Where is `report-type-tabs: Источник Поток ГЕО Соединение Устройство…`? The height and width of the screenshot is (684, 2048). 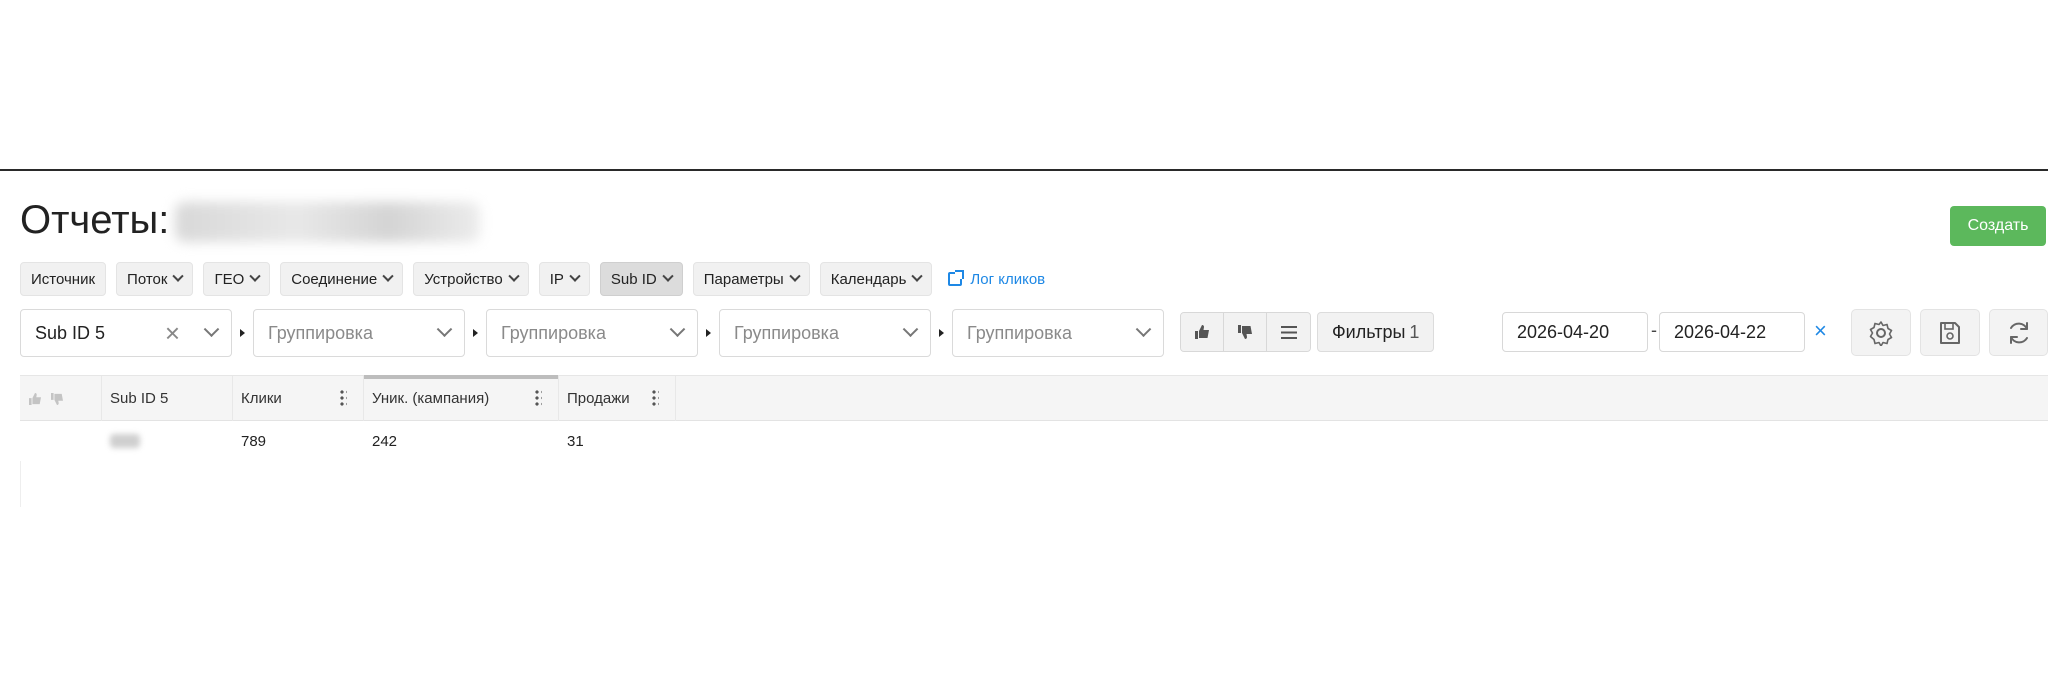 report-type-tabs: Источник Поток ГЕО Соединение Устройство… is located at coordinates (532, 279).